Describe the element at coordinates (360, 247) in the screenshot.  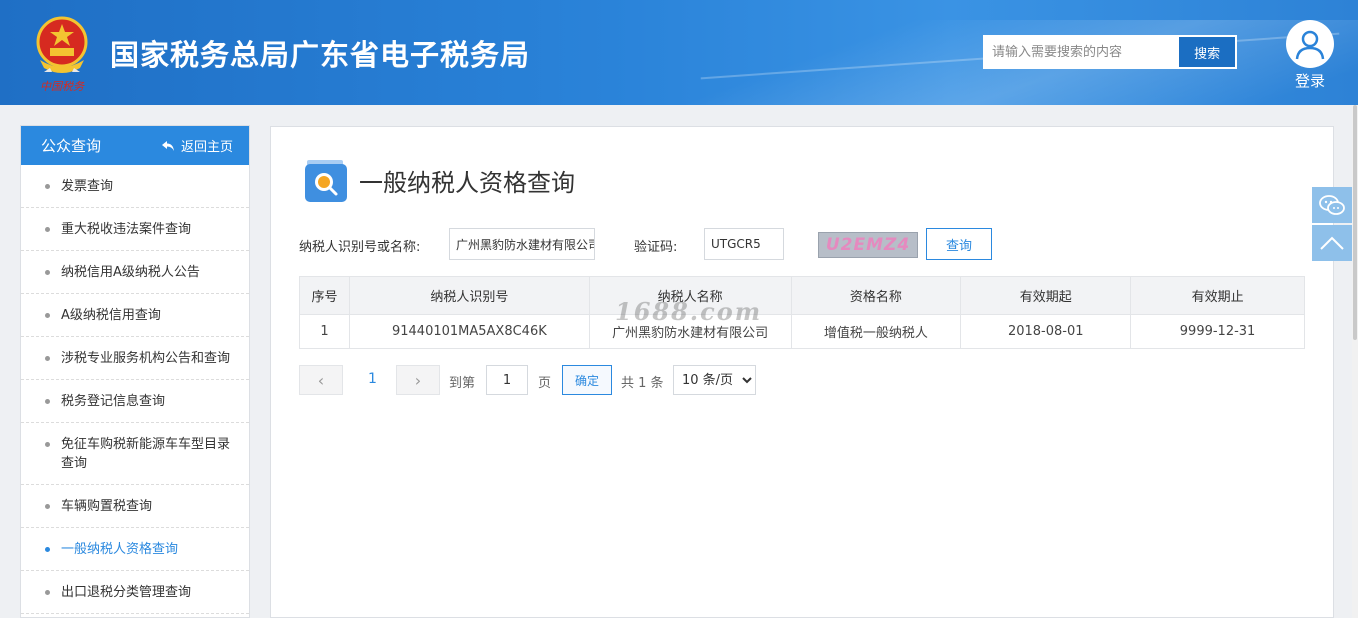
I see `taxpayer-label: 纳税人识别号或名称:` at that location.